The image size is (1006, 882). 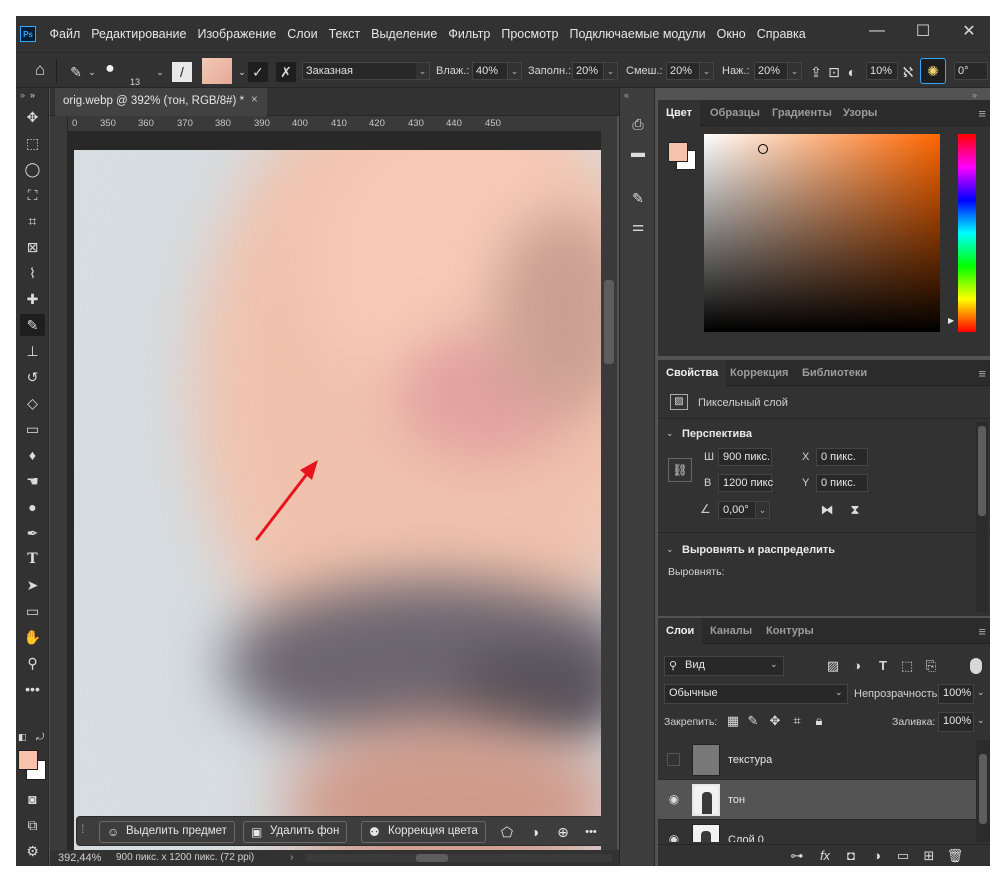 I want to click on pen-tool-icon: ✒, so click(x=32, y=533).